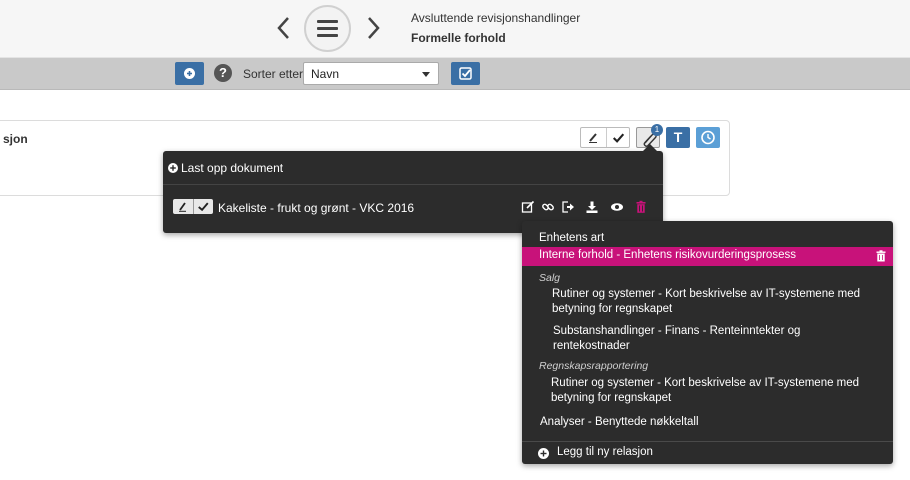 This screenshot has width=910, height=480. Describe the element at coordinates (426, 74) in the screenshot. I see `chevron-down-icon` at that location.